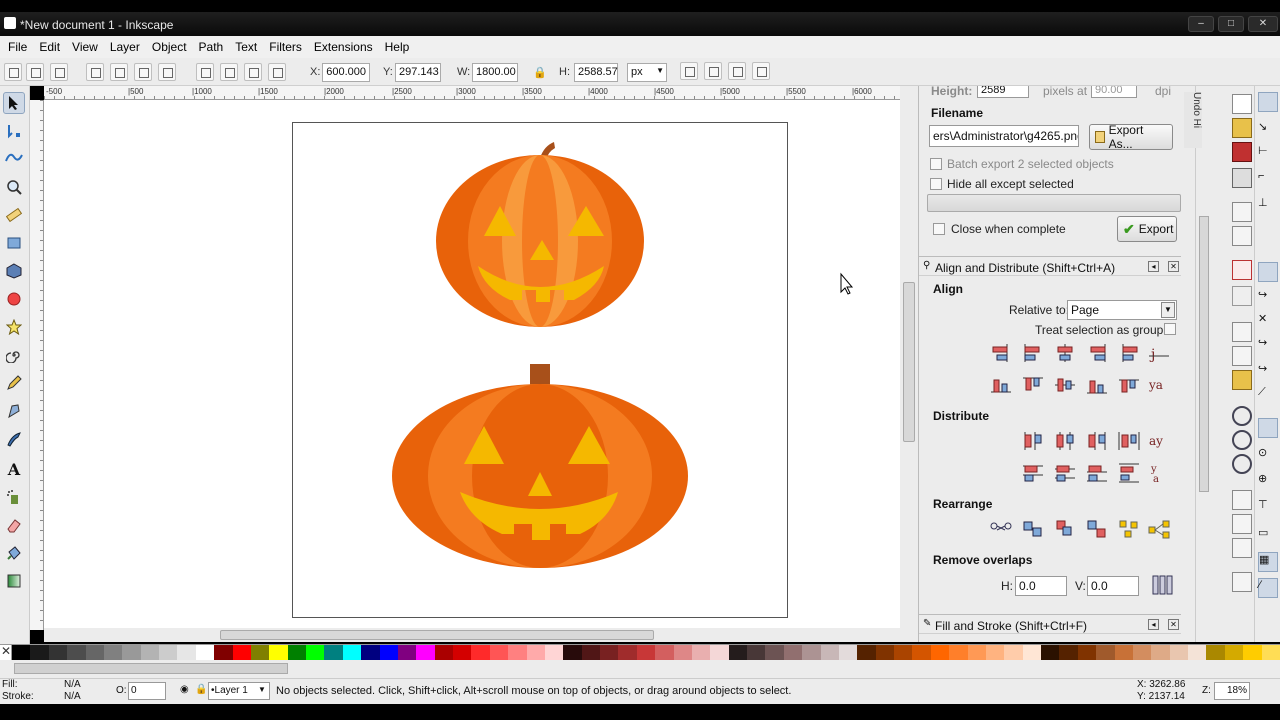 Image resolution: width=1280 pixels, height=720 pixels. What do you see at coordinates (14, 103) in the screenshot?
I see `selector-tool` at bounding box center [14, 103].